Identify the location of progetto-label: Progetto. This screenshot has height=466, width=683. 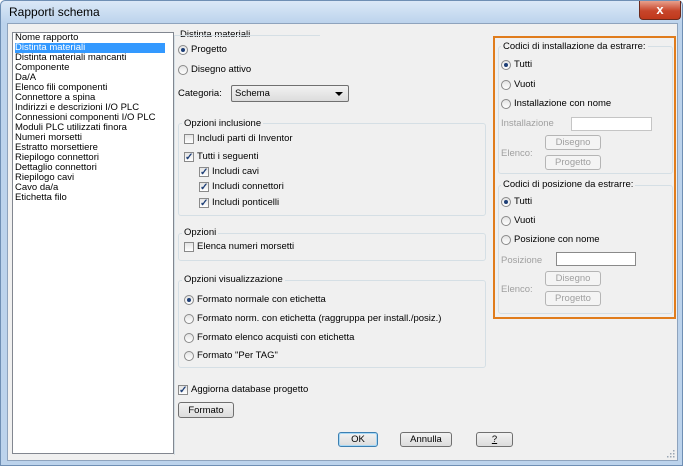
(209, 49).